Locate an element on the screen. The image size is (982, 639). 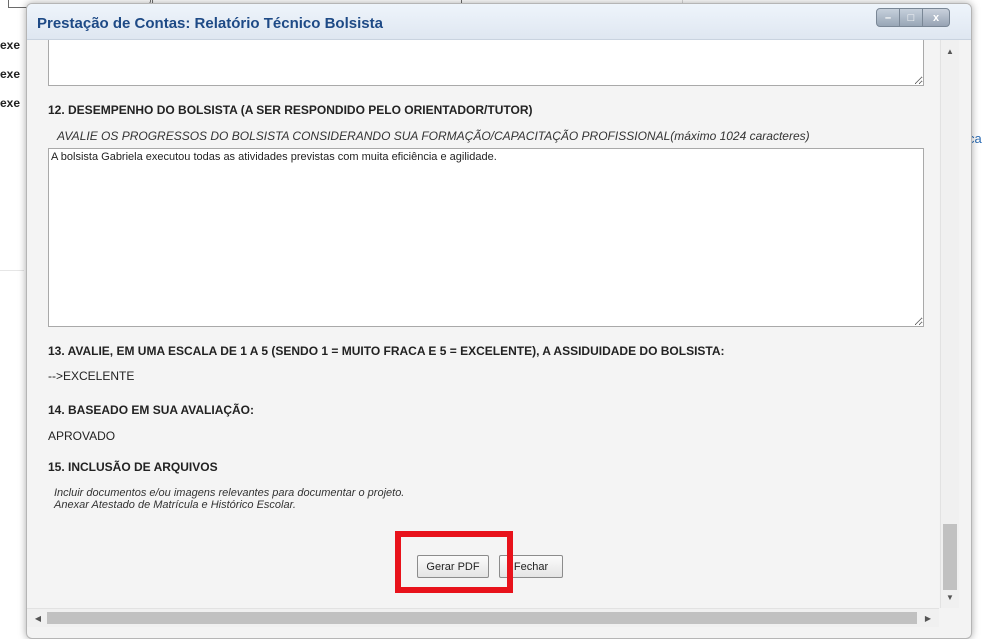
maximize-button: □ is located at coordinates (911, 17).